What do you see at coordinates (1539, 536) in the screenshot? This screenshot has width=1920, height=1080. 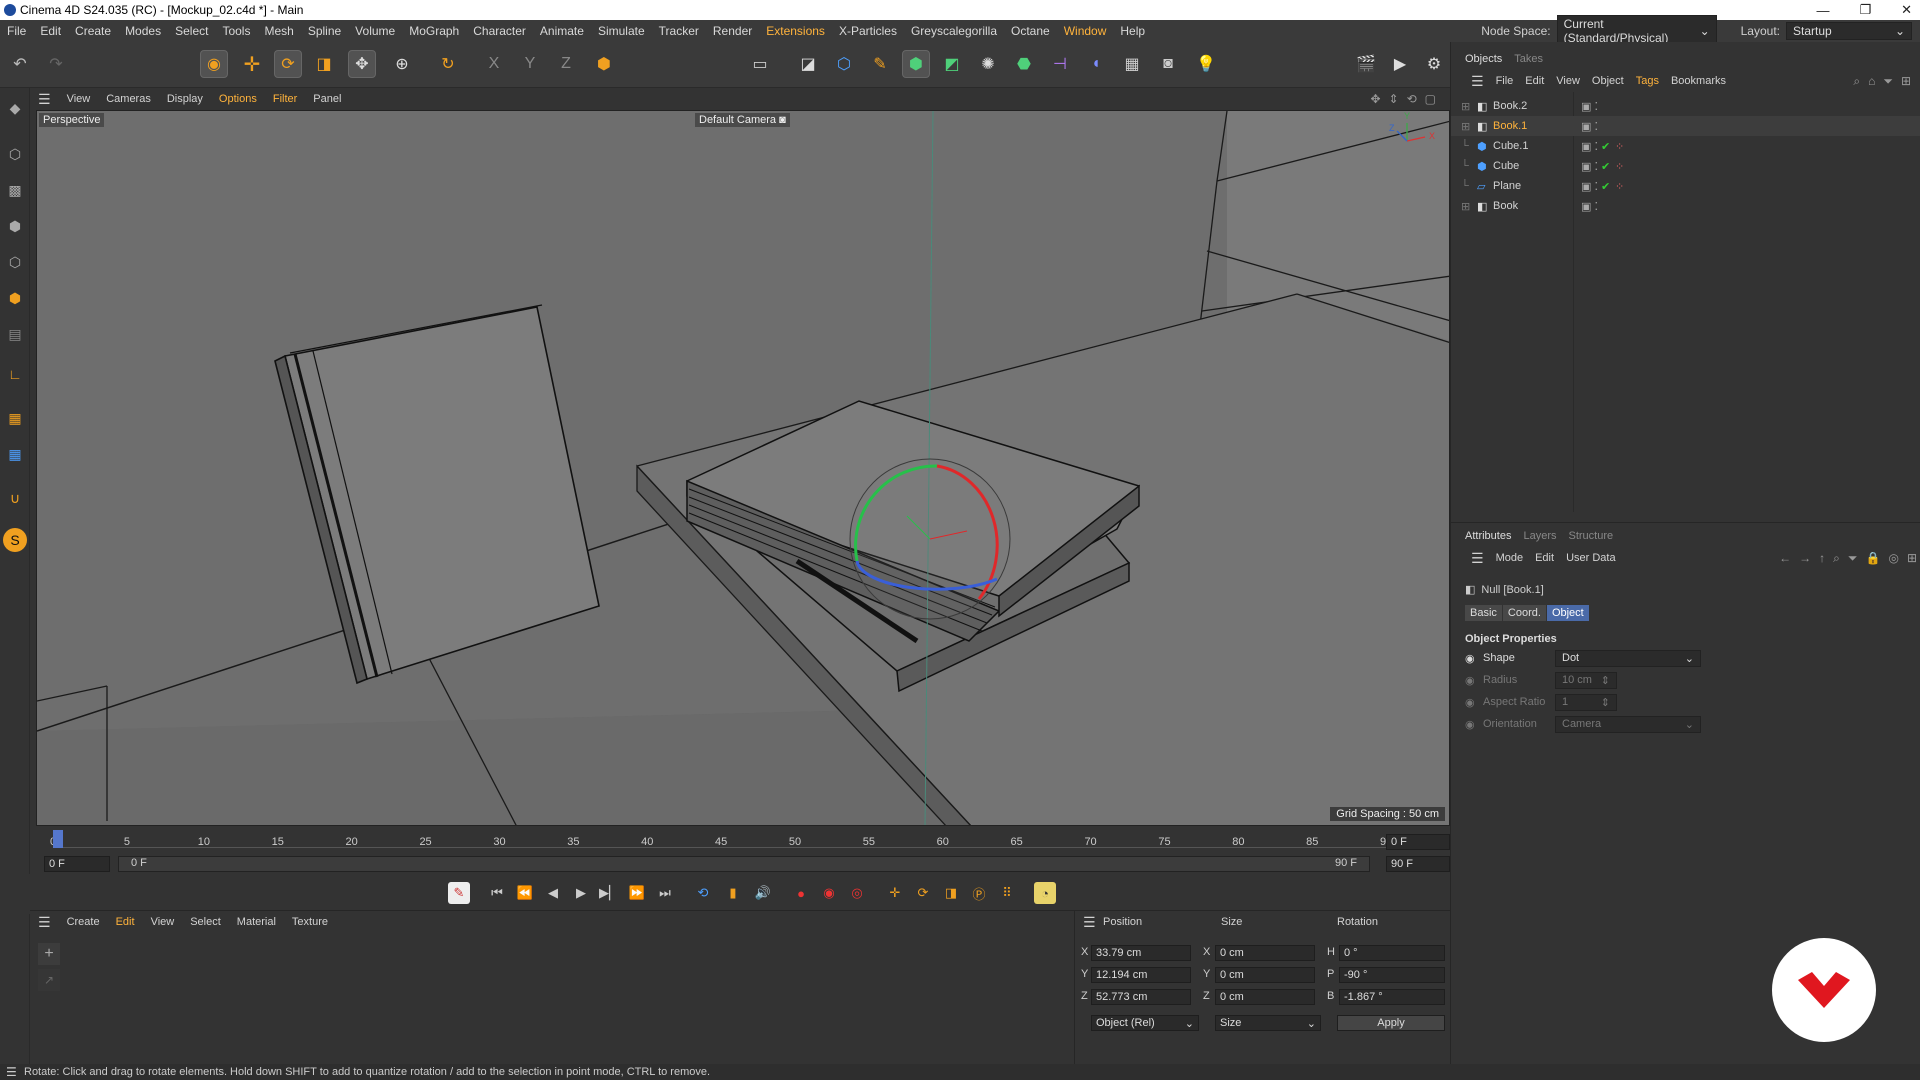 I see `tab-layers: Layers` at bounding box center [1539, 536].